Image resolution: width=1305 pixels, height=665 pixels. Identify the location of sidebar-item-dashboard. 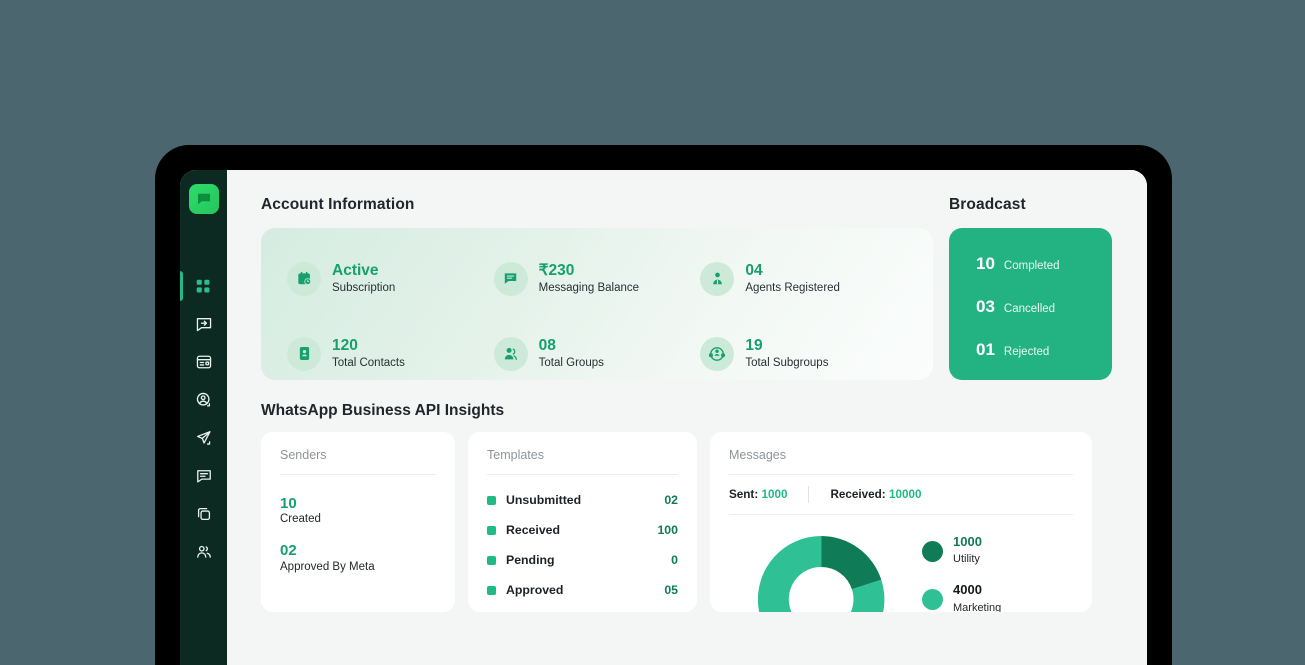
(203, 286).